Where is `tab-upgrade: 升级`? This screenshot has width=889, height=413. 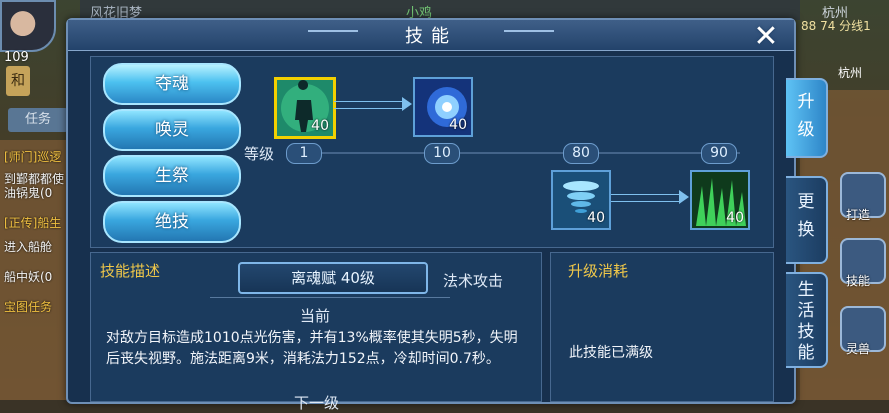
tab-upgrade: 升级 is located at coordinates (807, 118).